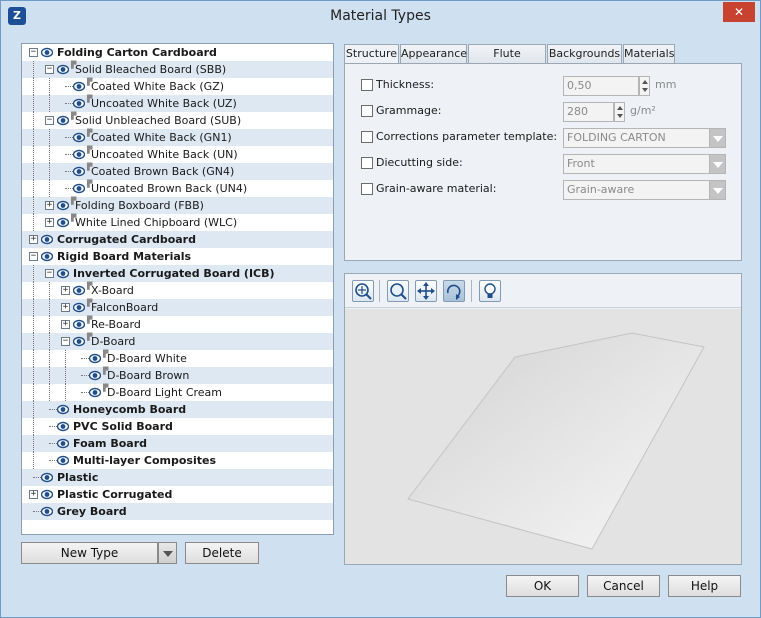 The image size is (761, 618). Describe the element at coordinates (177, 86) in the screenshot. I see `tree-item: ▛ Coated White Back (GZ)` at that location.